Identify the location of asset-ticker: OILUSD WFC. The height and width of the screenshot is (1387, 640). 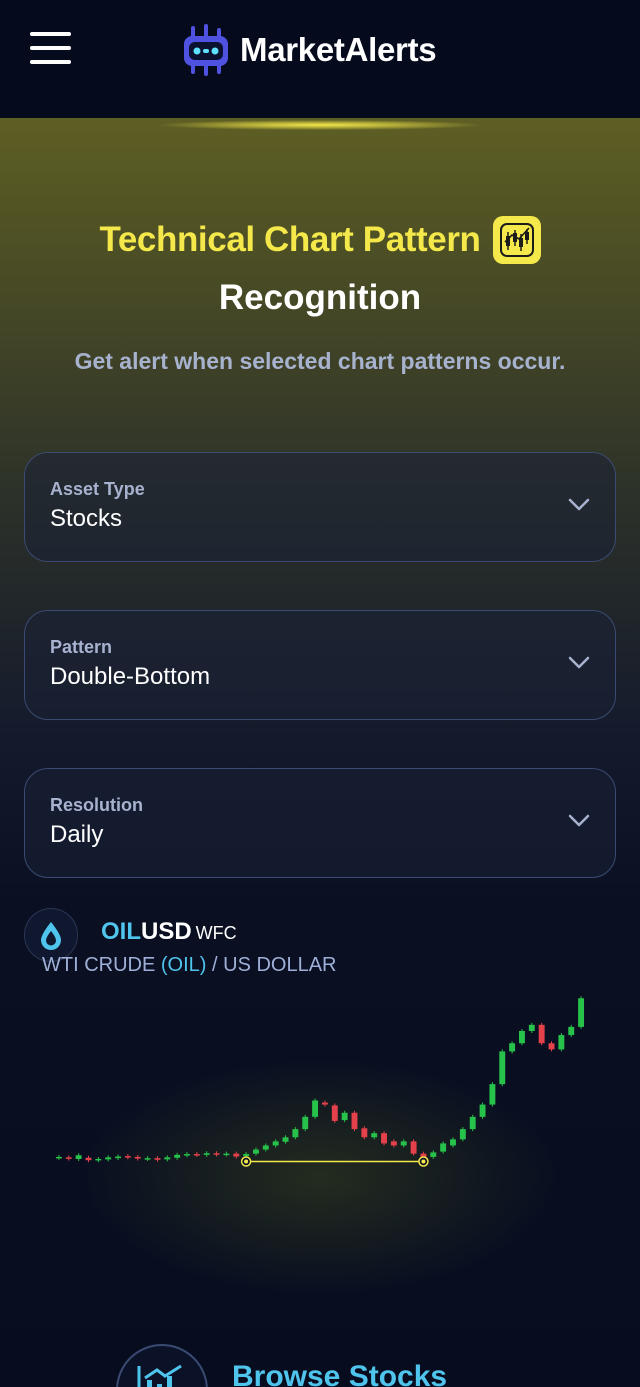
(169, 932).